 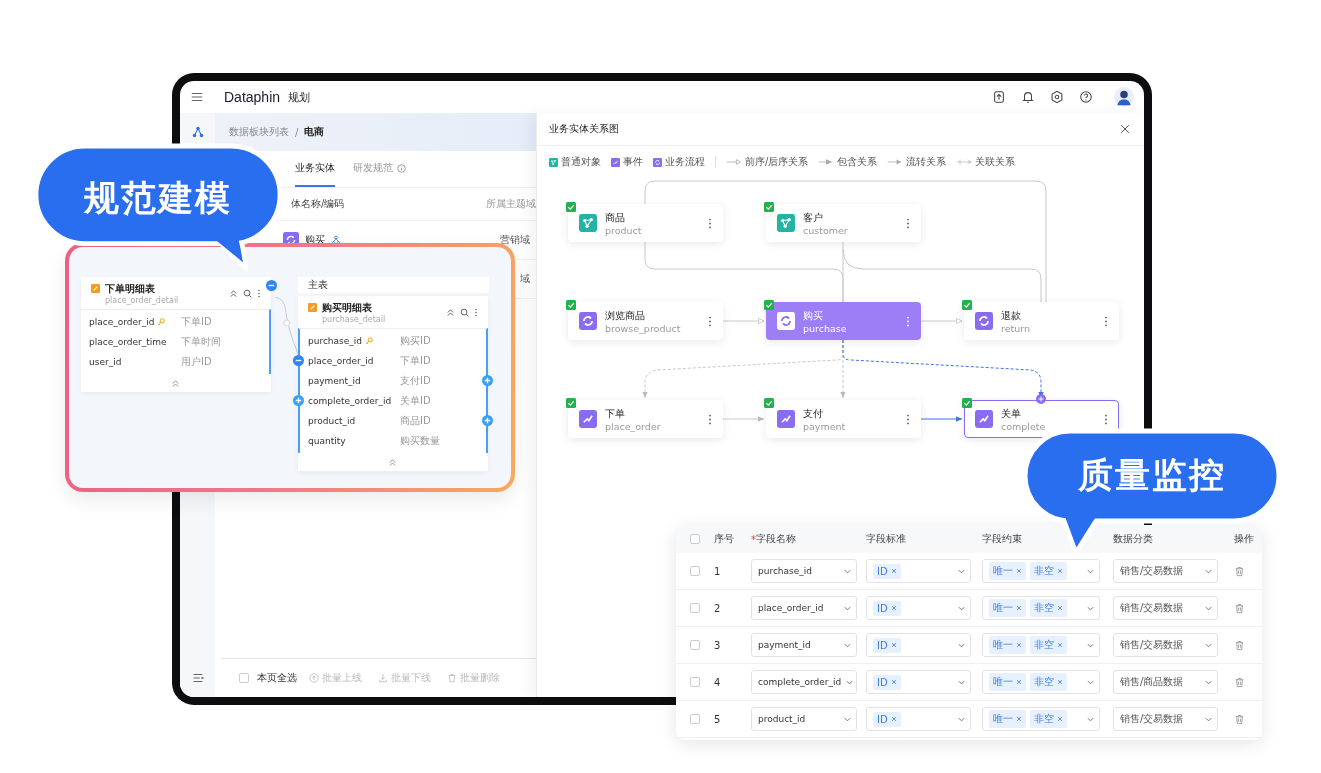 What do you see at coordinates (335, 341) in the screenshot?
I see `field-name: purchase_id` at bounding box center [335, 341].